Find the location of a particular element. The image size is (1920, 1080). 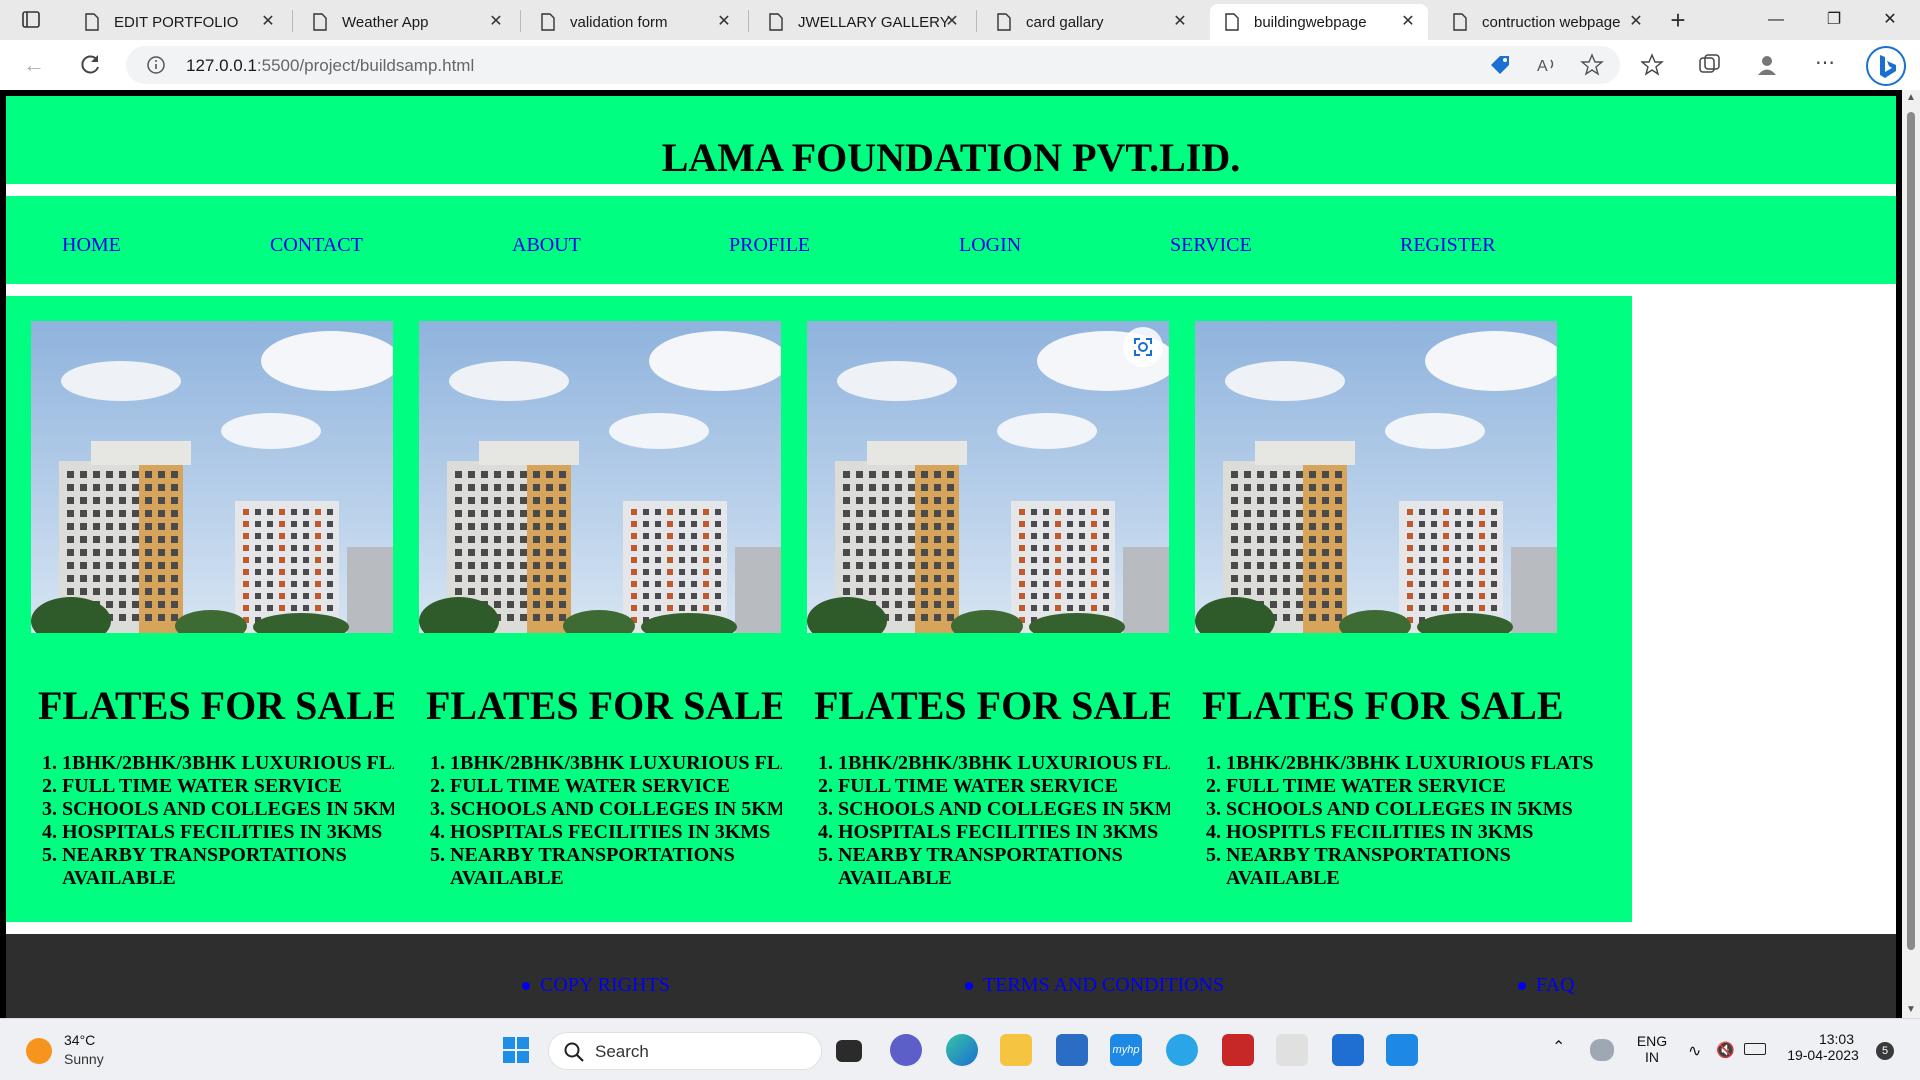

nav-about: ABOUT is located at coordinates (546, 245).